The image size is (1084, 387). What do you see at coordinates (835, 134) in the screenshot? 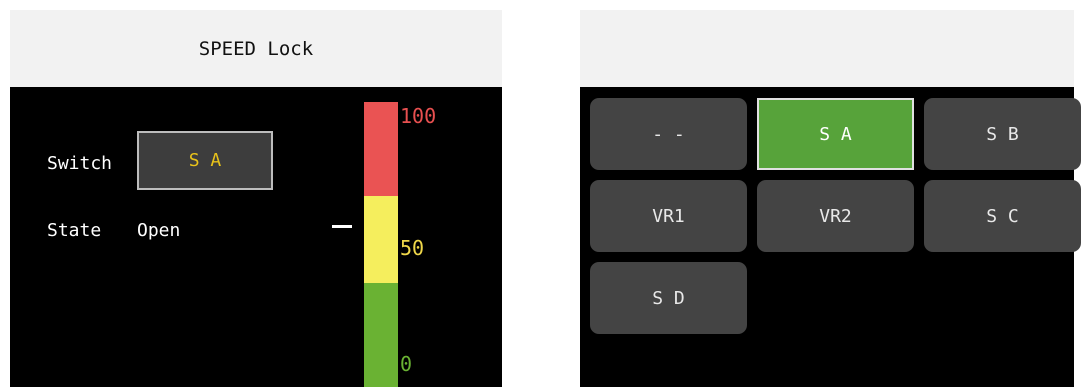
I see `source-button-sa: S A` at bounding box center [835, 134].